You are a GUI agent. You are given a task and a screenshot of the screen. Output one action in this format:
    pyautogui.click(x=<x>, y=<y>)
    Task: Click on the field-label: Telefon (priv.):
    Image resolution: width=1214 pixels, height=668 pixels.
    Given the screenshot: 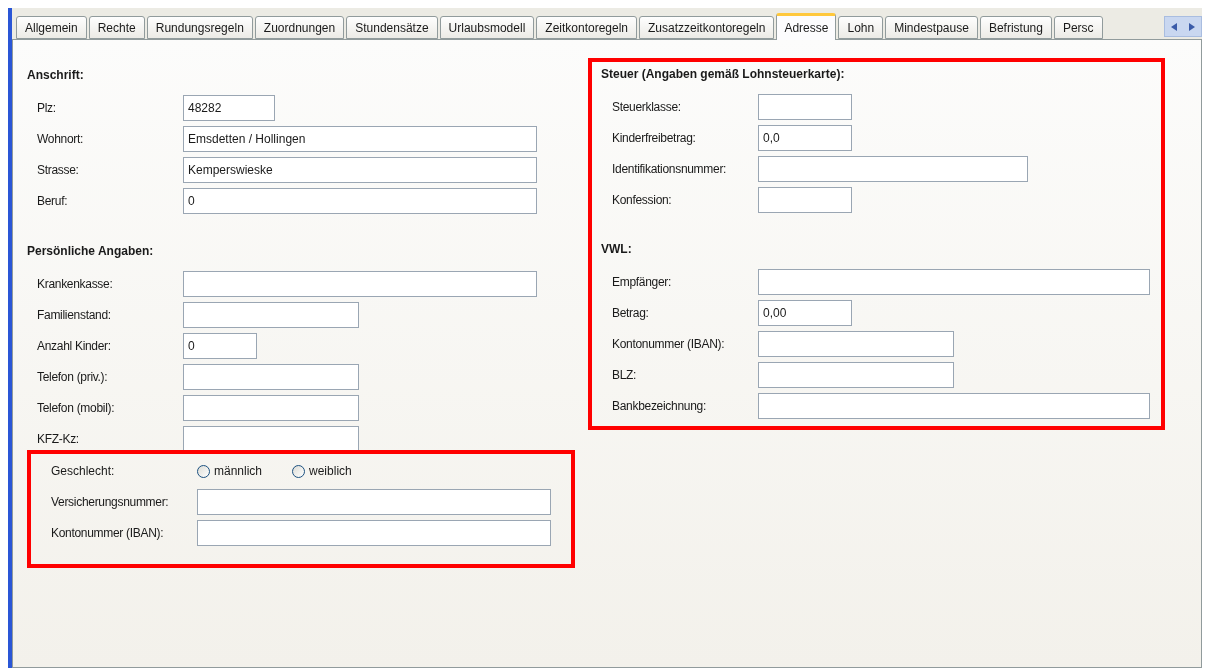 What is the action you would take?
    pyautogui.click(x=73, y=377)
    